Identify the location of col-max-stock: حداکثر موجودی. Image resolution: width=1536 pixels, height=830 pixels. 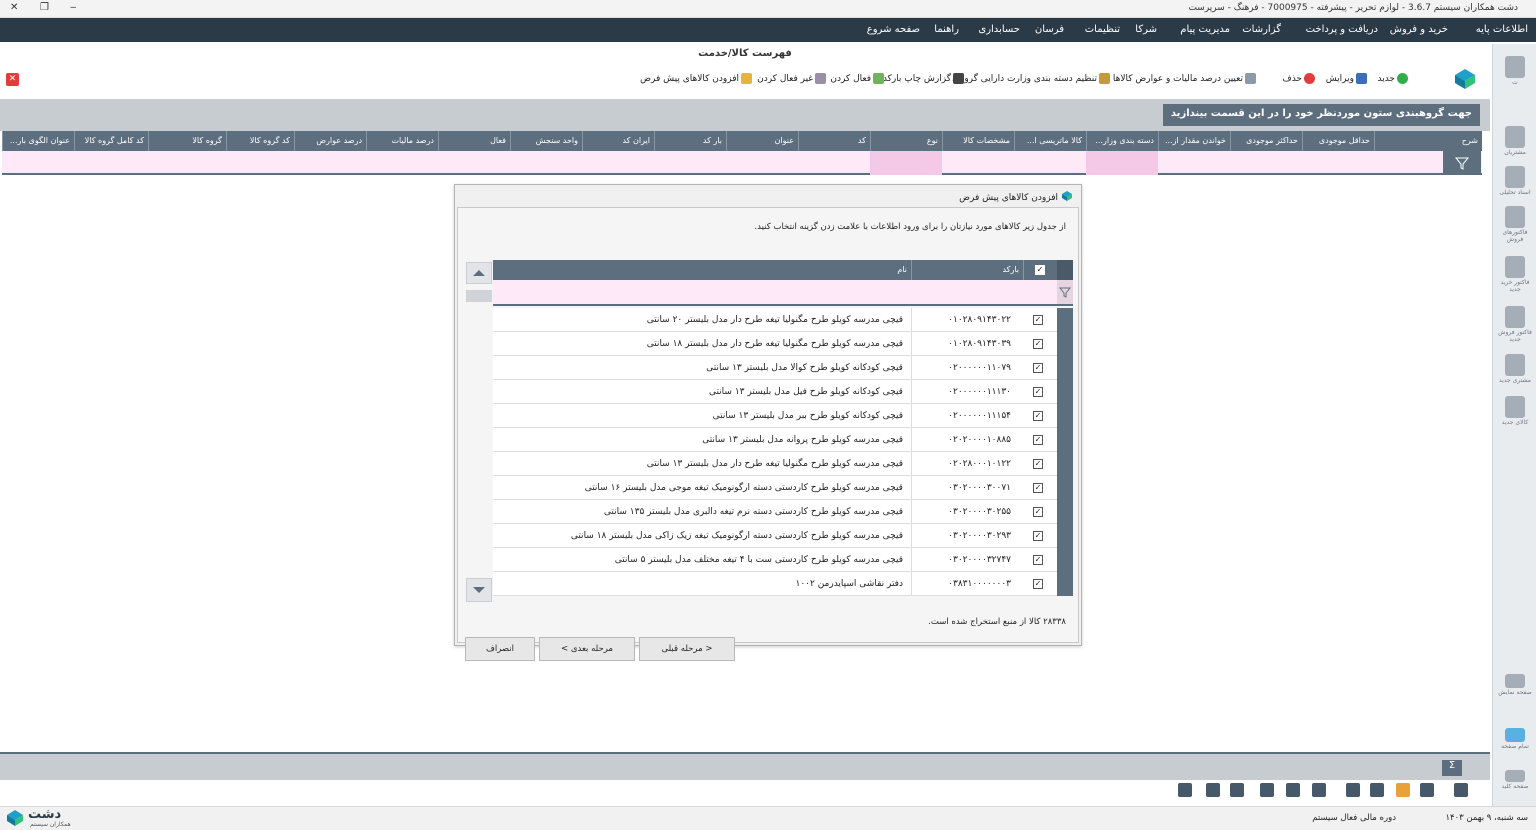
(1266, 141).